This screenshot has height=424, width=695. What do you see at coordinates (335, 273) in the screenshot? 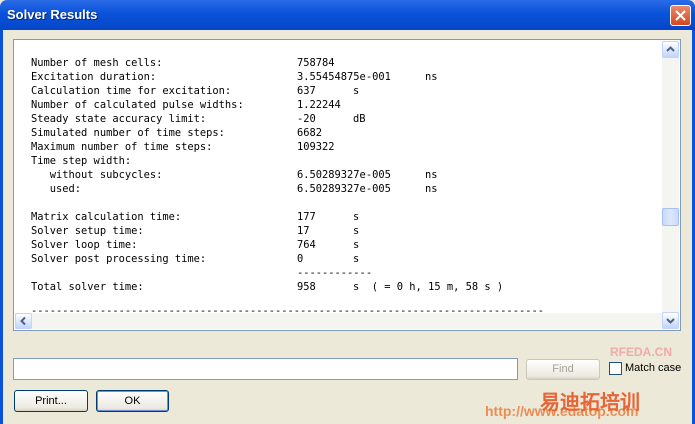
I see `result-value: ------------` at bounding box center [335, 273].